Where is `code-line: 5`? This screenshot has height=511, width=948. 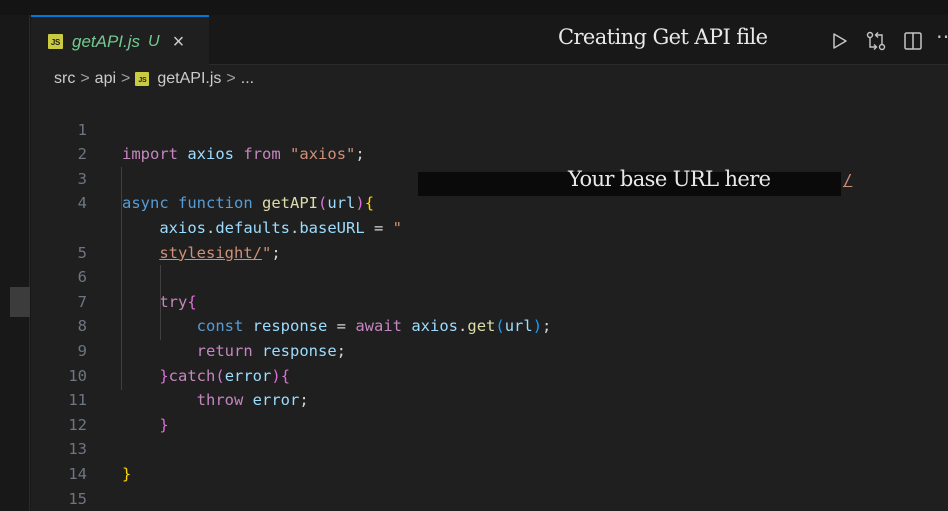
code-line: 5 is located at coordinates (489, 239).